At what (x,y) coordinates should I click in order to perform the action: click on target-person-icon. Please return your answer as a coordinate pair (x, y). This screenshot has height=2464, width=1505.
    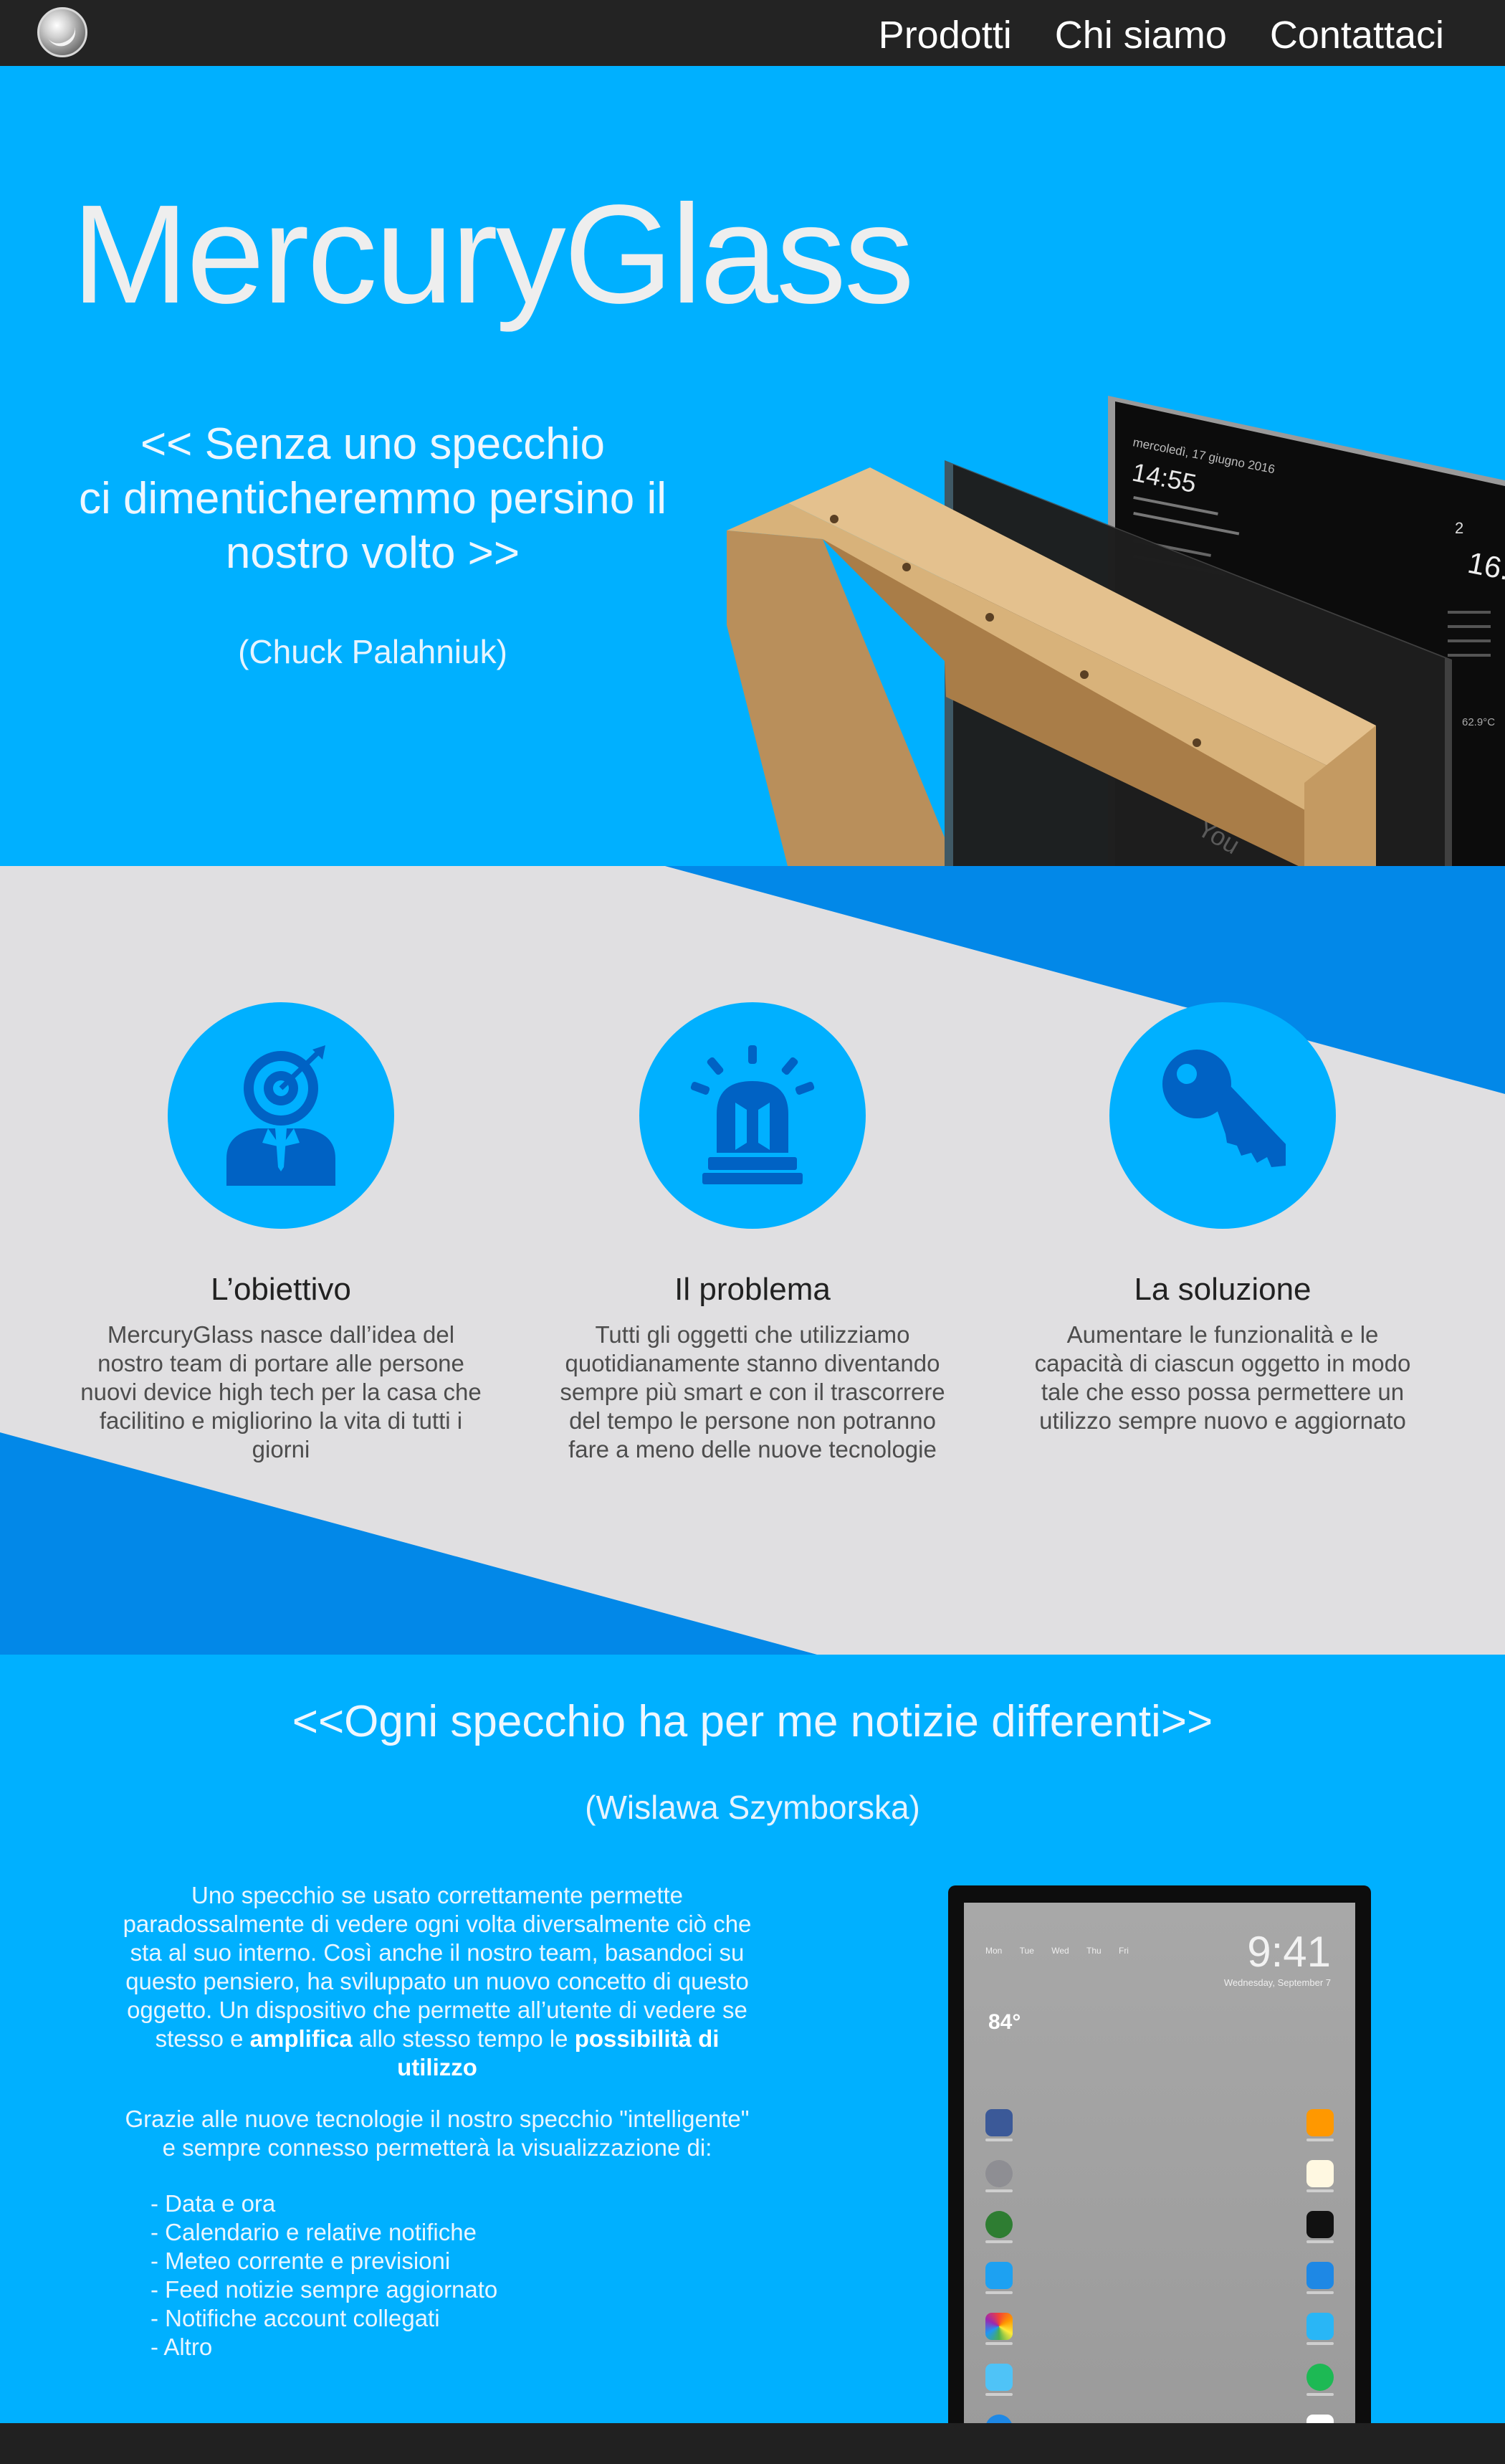
    Looking at the image, I should click on (280, 1115).